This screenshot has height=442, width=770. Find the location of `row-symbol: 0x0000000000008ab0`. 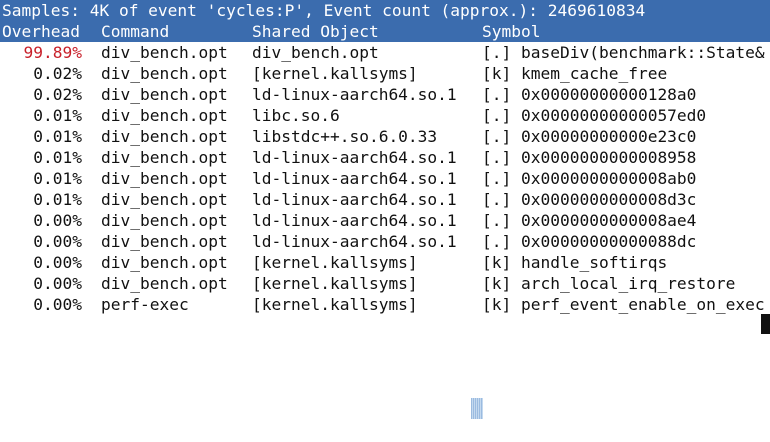

row-symbol: 0x0000000000008ab0 is located at coordinates (609, 178).